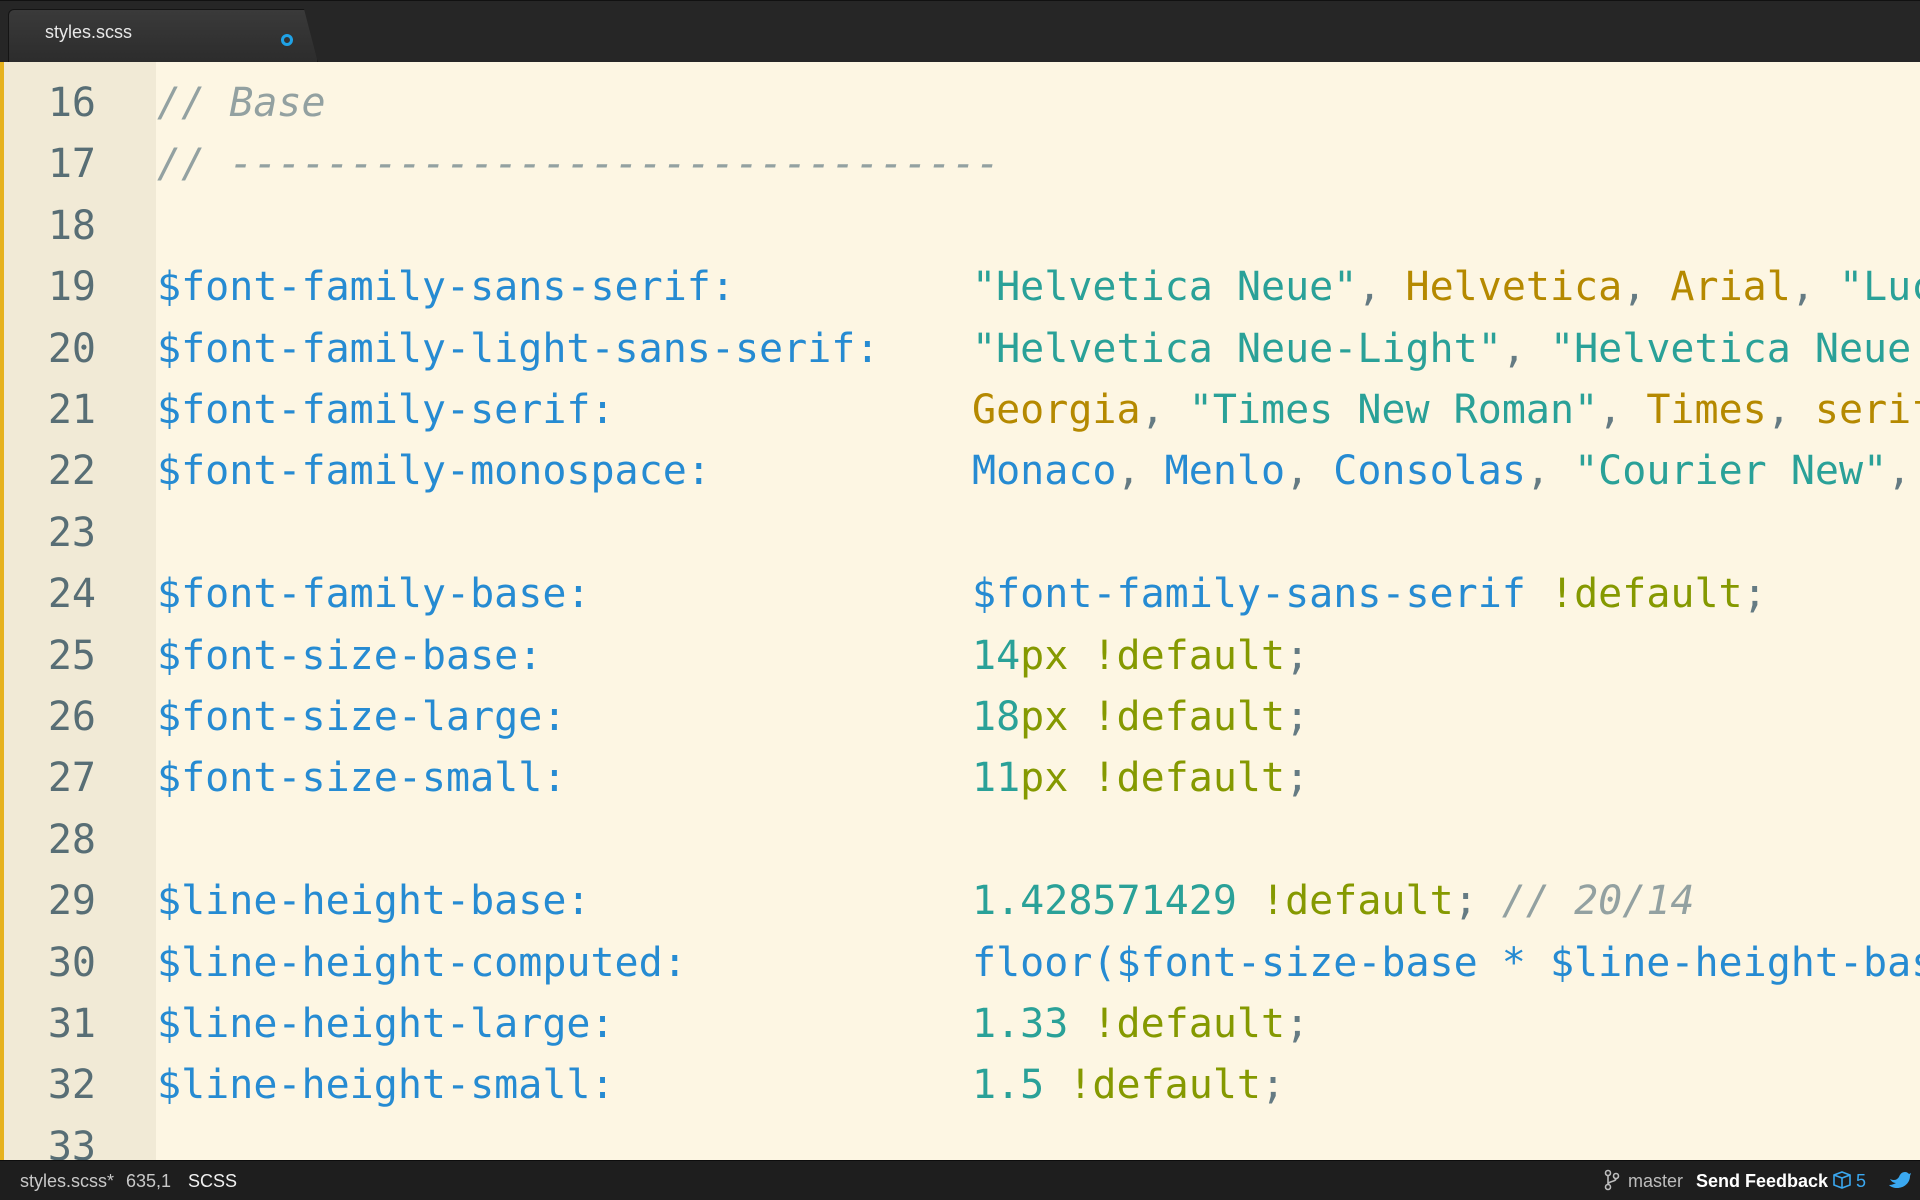 The width and height of the screenshot is (1920, 1200). What do you see at coordinates (960, 1085) in the screenshot?
I see `code-line: 32 $line-height-small: 1.5 !default;` at bounding box center [960, 1085].